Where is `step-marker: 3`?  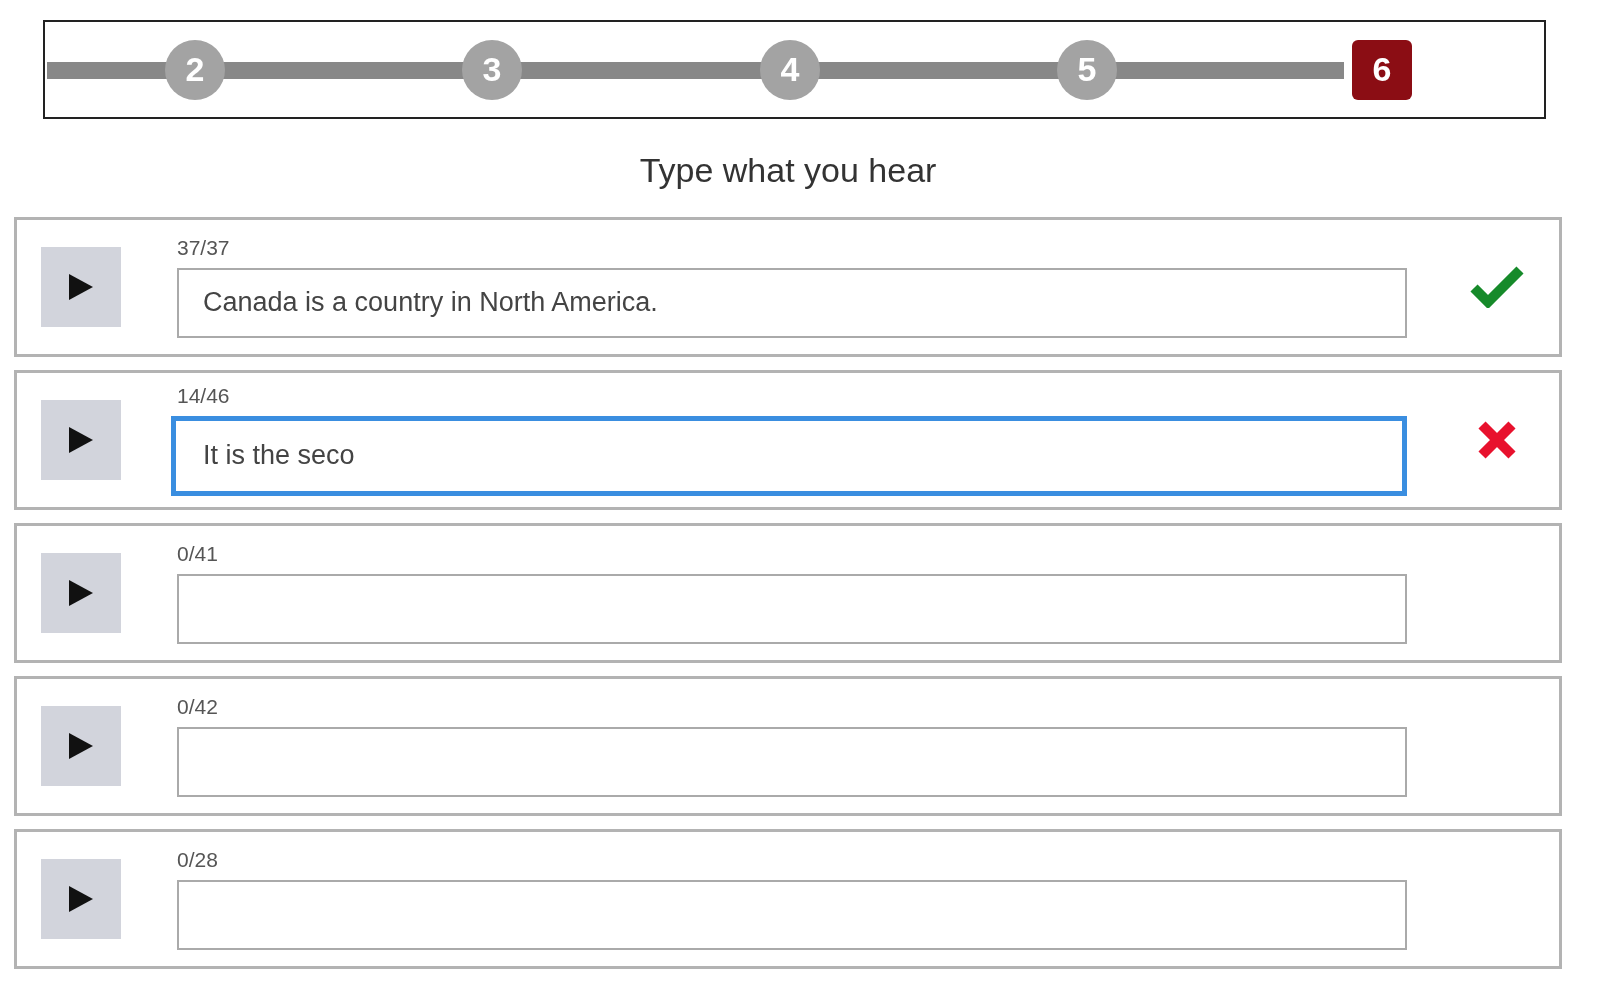
step-marker: 3 is located at coordinates (492, 69).